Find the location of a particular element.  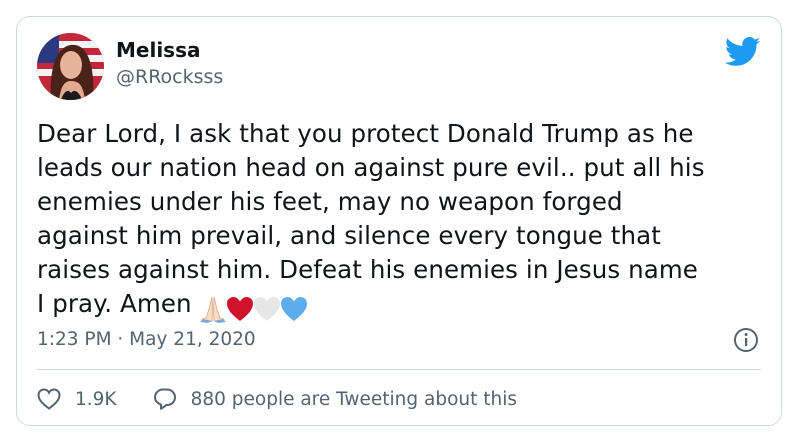

tweet-timestamp: 1:23 PM · May 21, 2020 is located at coordinates (146, 339).